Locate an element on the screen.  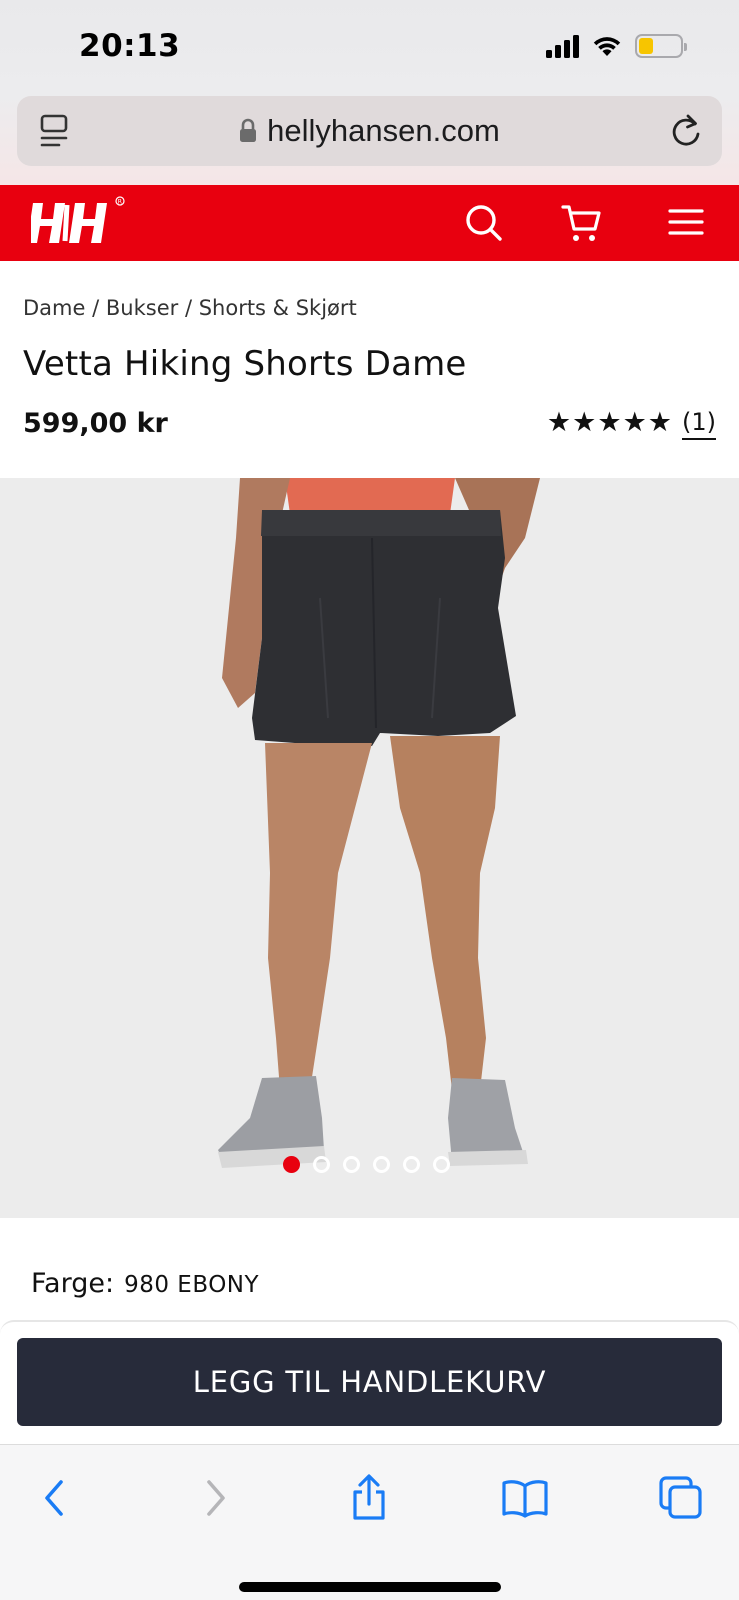
menu-icon is located at coordinates (686, 223).